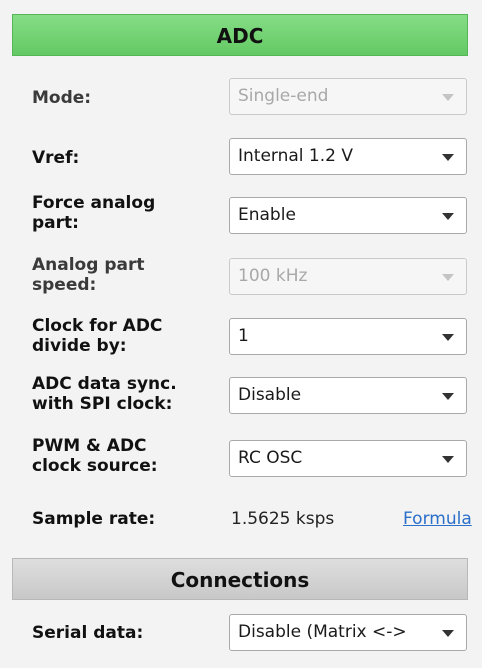 The width and height of the screenshot is (482, 668). Describe the element at coordinates (348, 276) in the screenshot. I see `analog-speed-select: 100 kHz` at that location.